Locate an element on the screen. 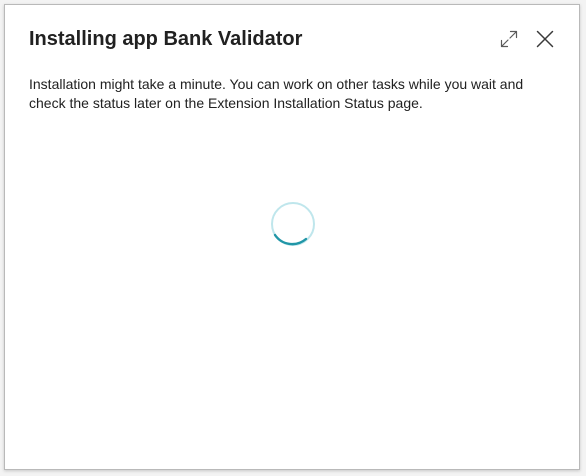  dialog-header: Installing app Bank Validator is located at coordinates (294, 39).